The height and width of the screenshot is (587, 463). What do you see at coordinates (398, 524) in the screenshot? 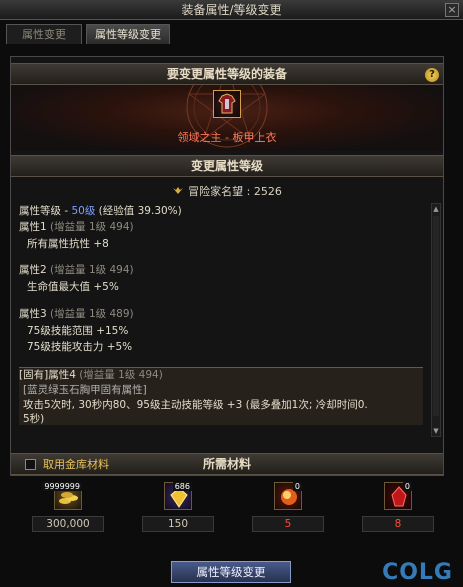
I see `material-required-value: 8` at bounding box center [398, 524].